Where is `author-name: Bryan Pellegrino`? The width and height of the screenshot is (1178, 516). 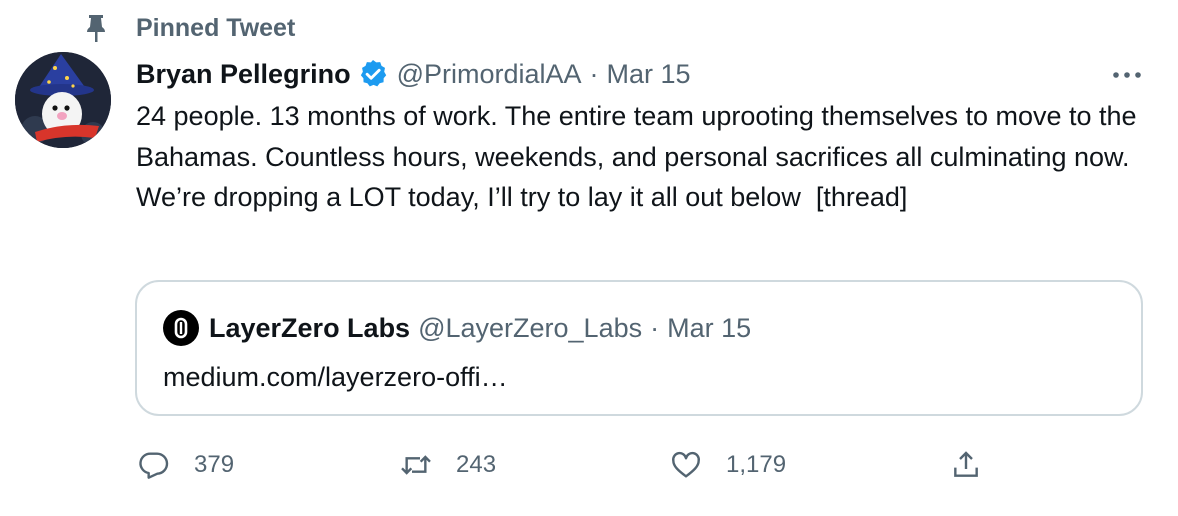
author-name: Bryan Pellegrino is located at coordinates (243, 74).